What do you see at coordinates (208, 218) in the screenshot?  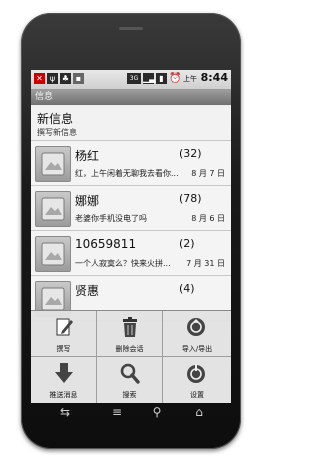 I see `thread-date: 8 月 6 日` at bounding box center [208, 218].